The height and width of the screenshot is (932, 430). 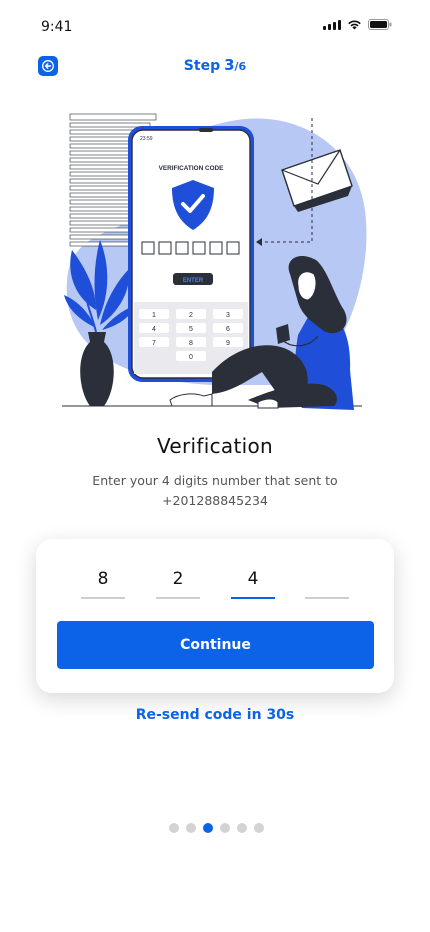 I want to click on step-current: 3, so click(x=229, y=65).